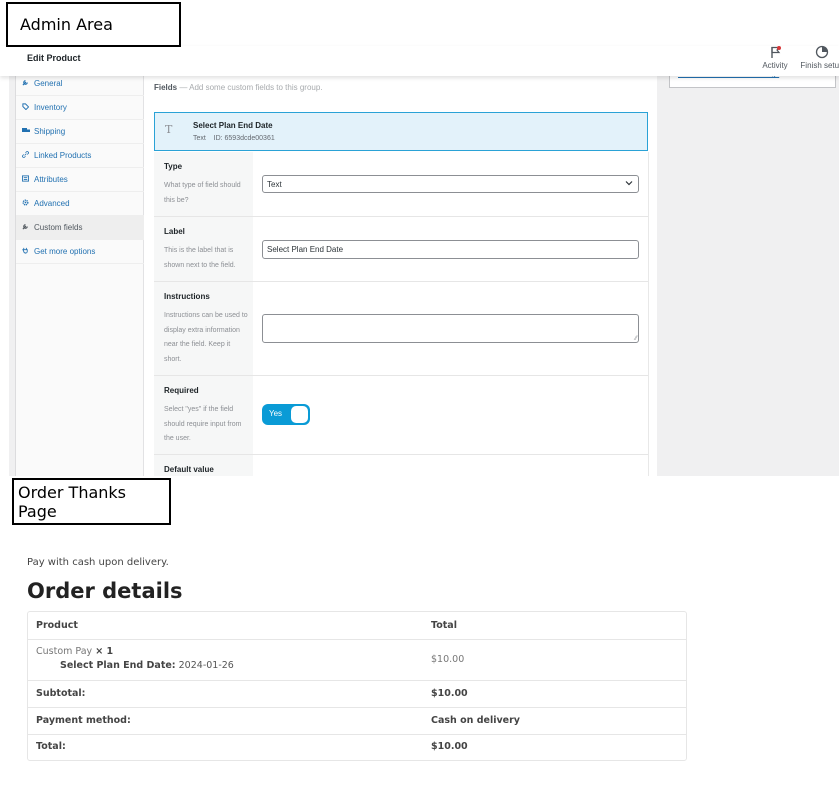  I want to click on order-details-title: Order details, so click(105, 591).